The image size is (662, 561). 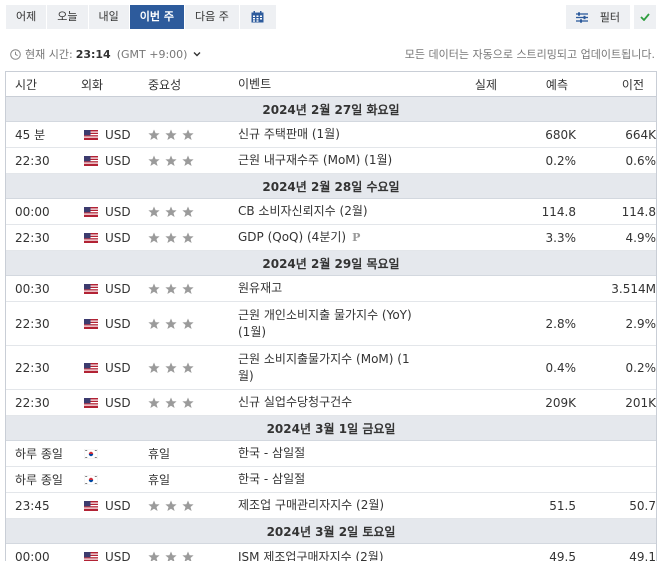 I want to click on event-name: GDP (QoQ) (4분기) P, so click(x=333, y=237).